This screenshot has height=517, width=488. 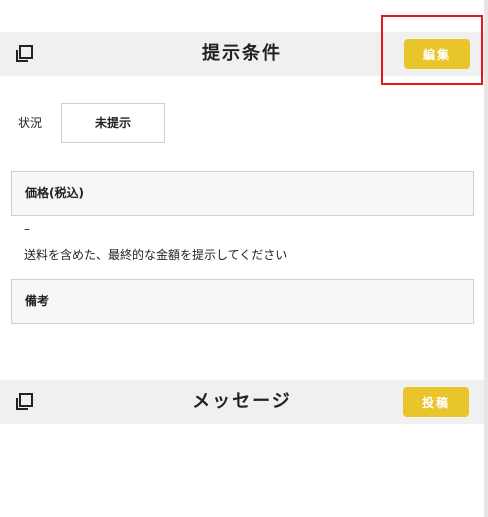 I want to click on right-edge-shade, so click(x=486, y=258).